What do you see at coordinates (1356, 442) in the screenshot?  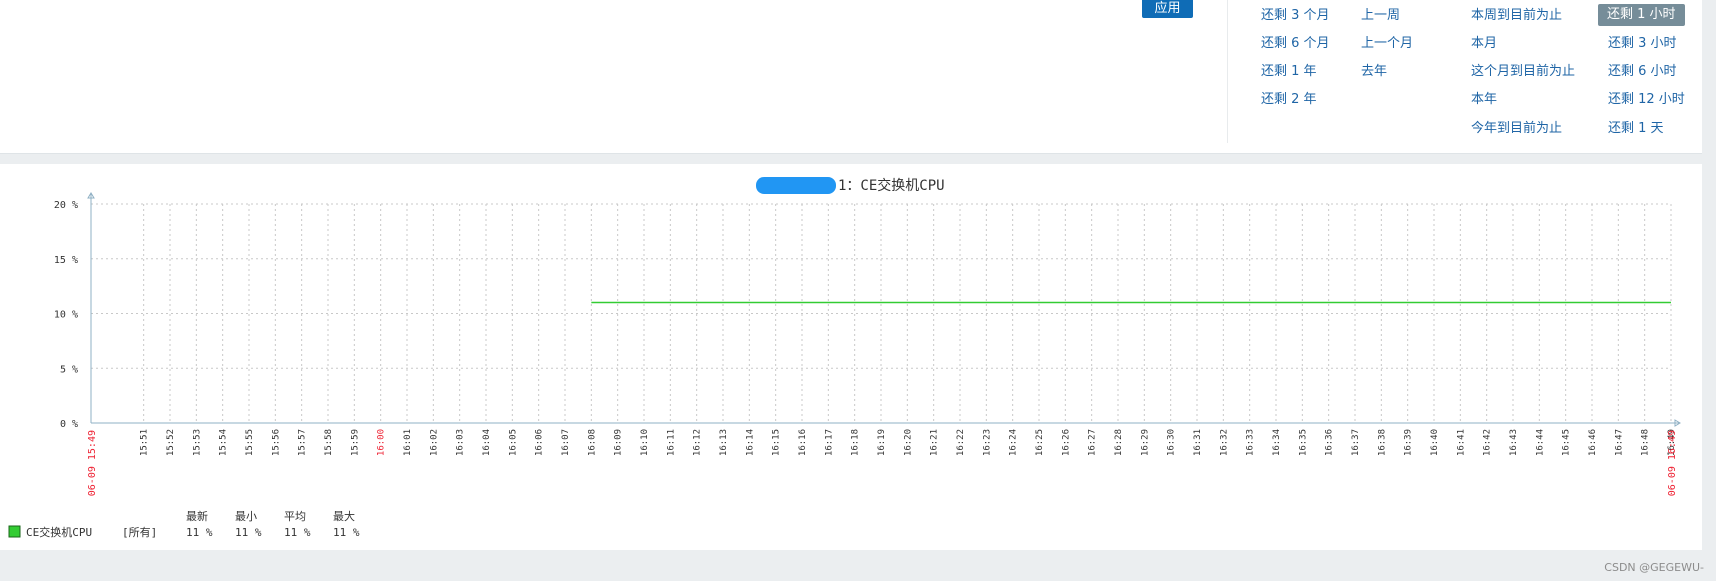 I see `x-tick-label: 16:37` at bounding box center [1356, 442].